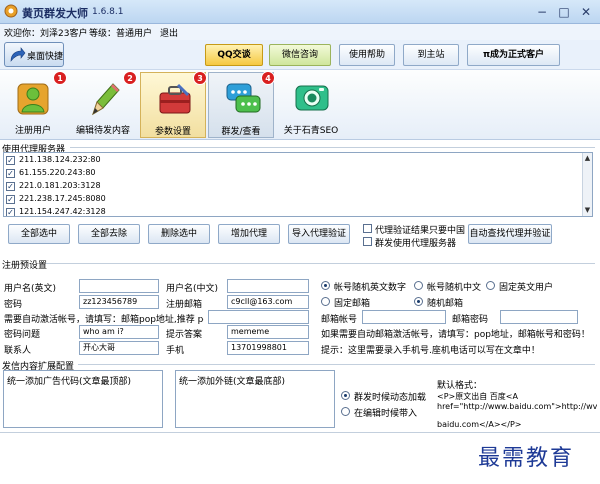 The image size is (600, 484). I want to click on logout-link: 退出, so click(169, 32).